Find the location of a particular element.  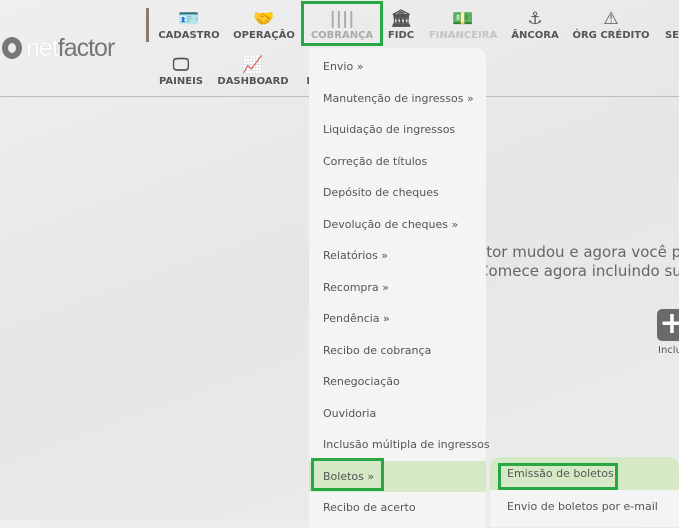

menu-item: Envio » is located at coordinates (397, 66).